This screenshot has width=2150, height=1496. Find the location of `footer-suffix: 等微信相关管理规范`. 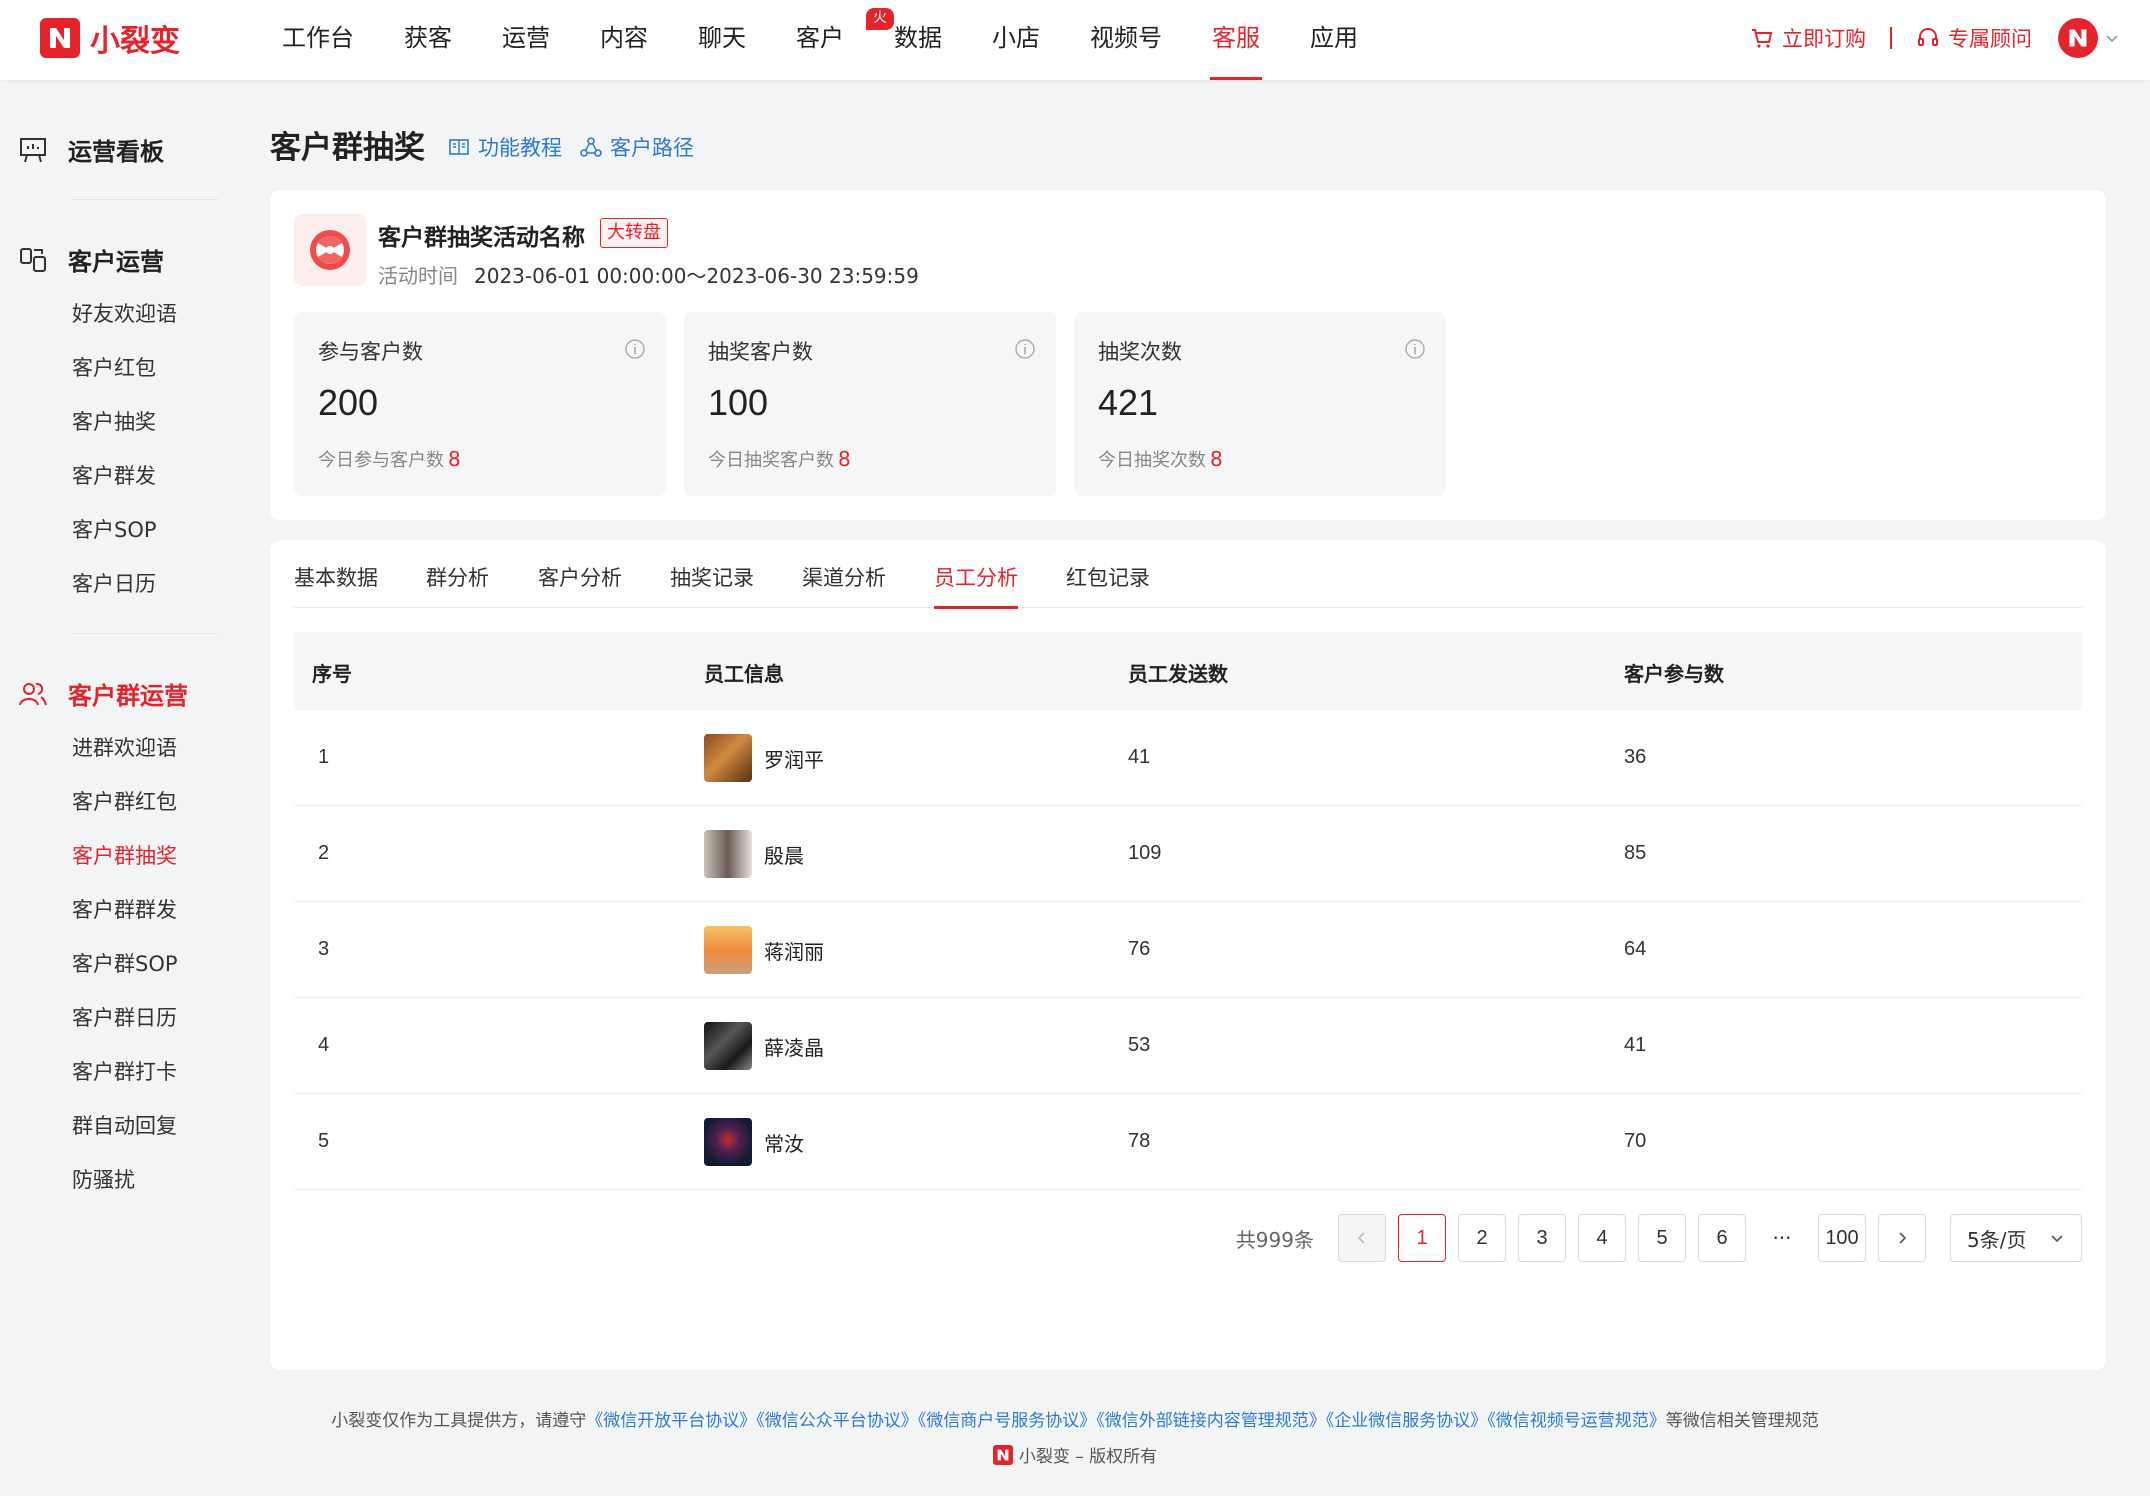

footer-suffix: 等微信相关管理规范 is located at coordinates (1742, 1421).